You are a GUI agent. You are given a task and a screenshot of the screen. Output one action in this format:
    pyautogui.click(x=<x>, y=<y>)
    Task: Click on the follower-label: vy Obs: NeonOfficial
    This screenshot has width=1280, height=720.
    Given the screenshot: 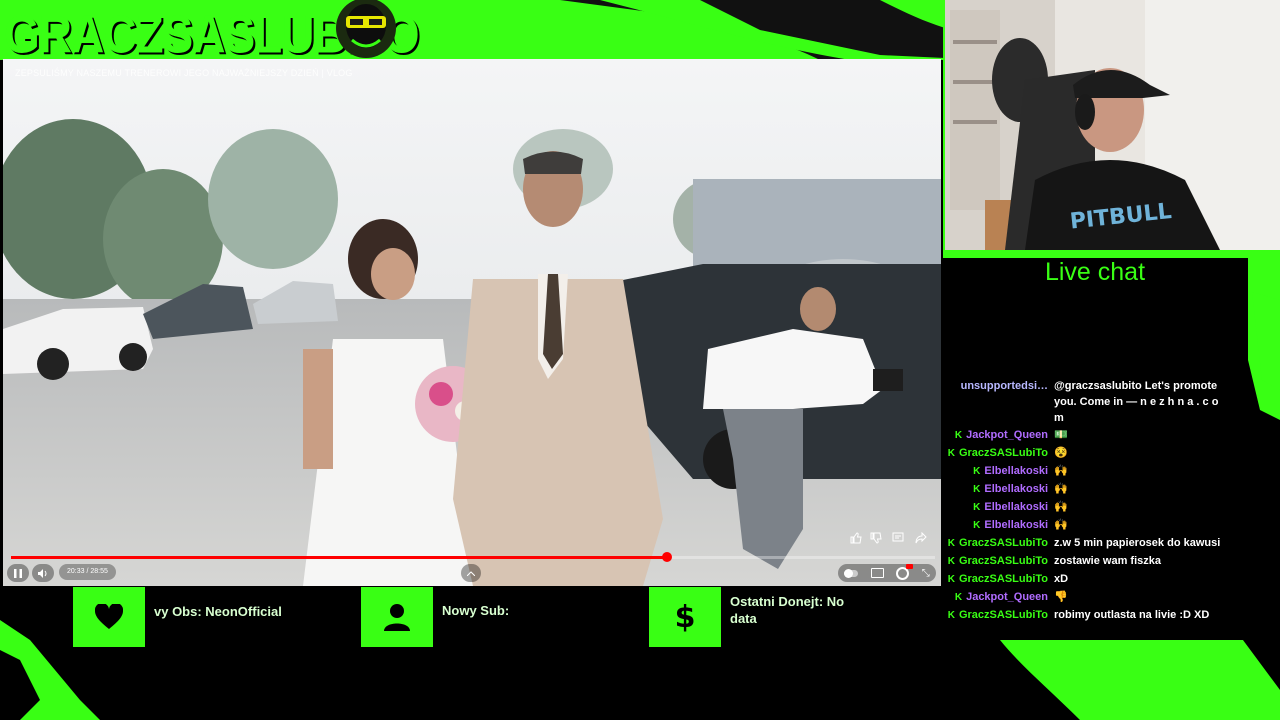 What is the action you would take?
    pyautogui.click(x=218, y=611)
    